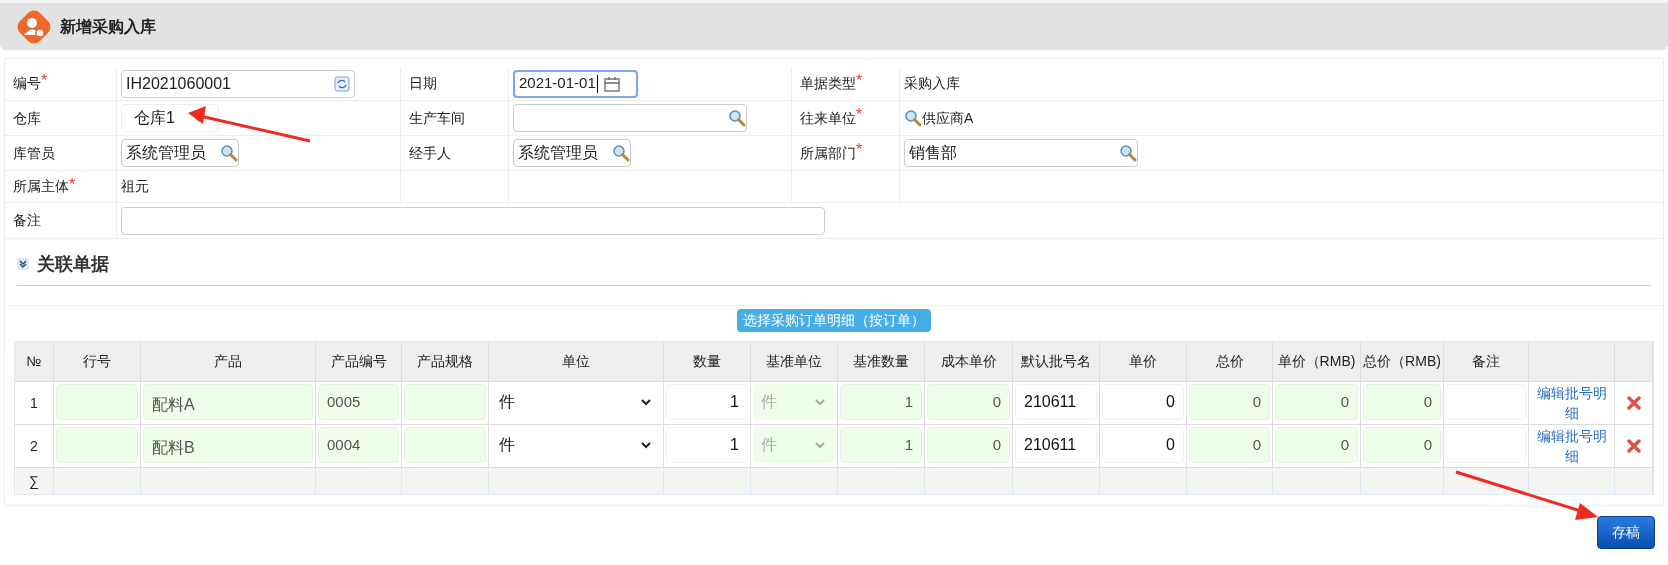 Image resolution: width=1668 pixels, height=565 pixels. I want to click on field-label: 编号, so click(27, 84).